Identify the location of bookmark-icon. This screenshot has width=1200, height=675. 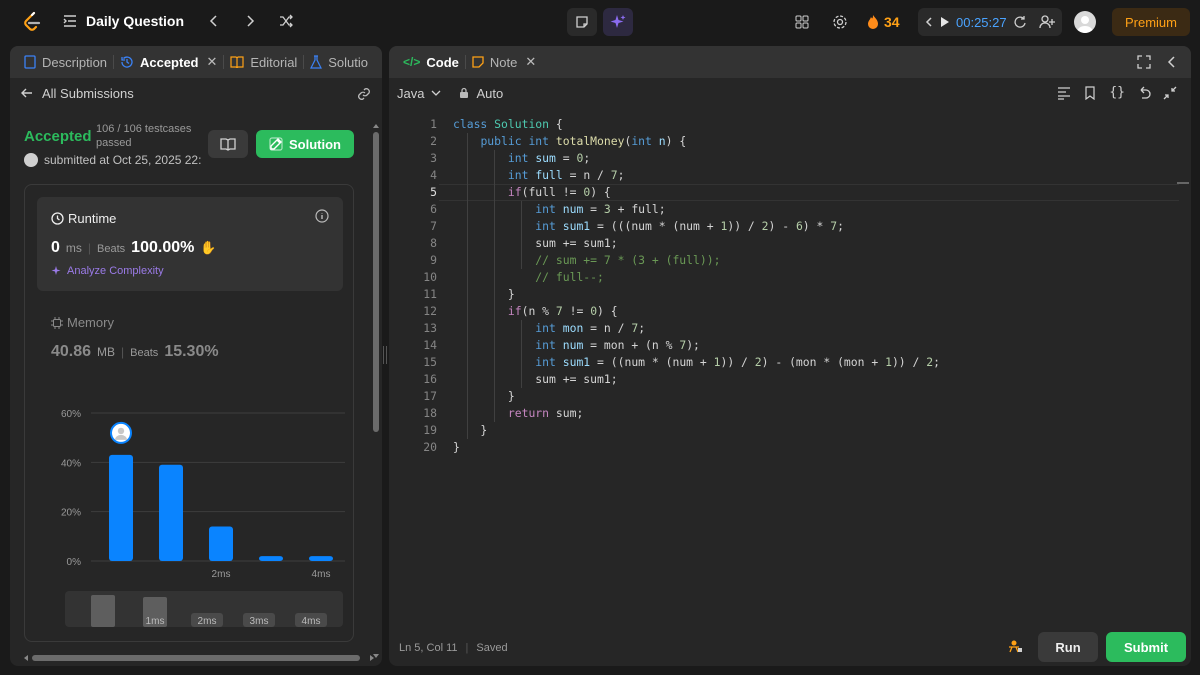
(1090, 92).